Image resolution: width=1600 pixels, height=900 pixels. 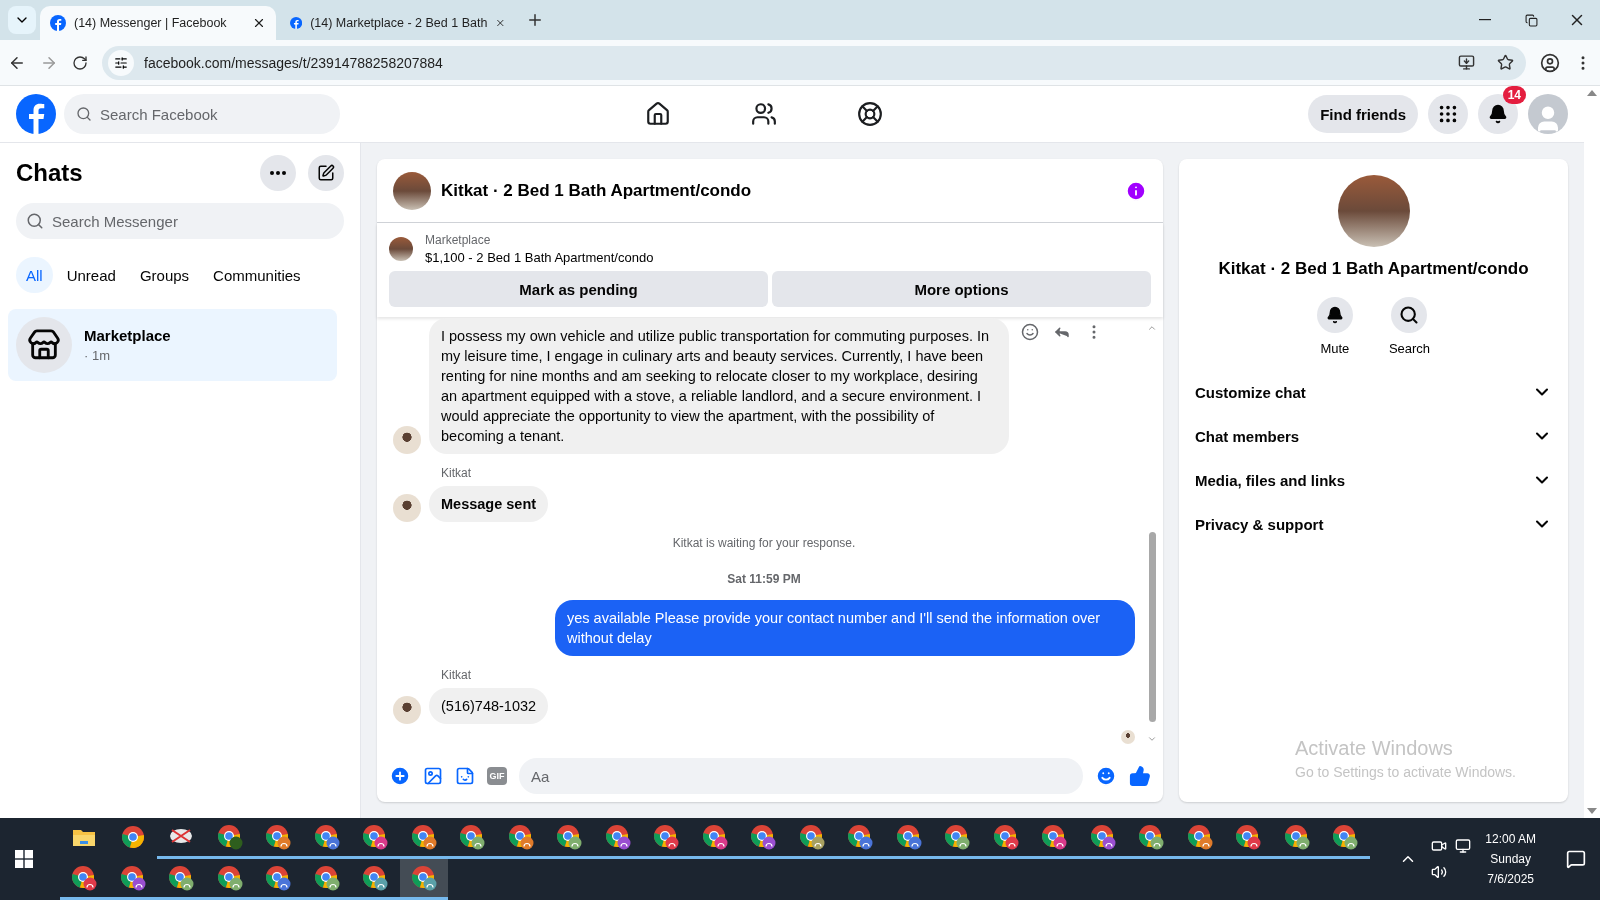 What do you see at coordinates (34, 275) in the screenshot?
I see `filter-tab: All` at bounding box center [34, 275].